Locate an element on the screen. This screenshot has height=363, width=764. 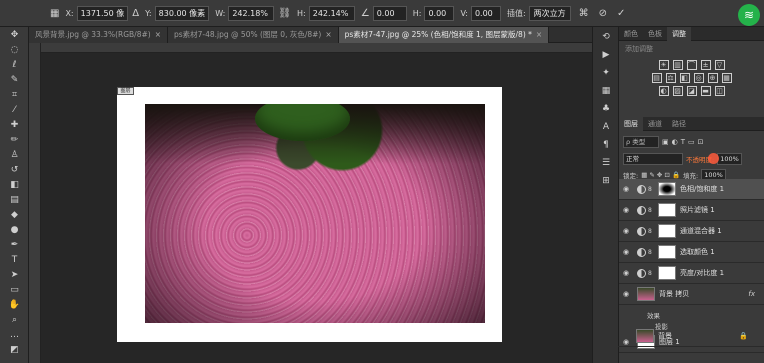
layer-filter-select: ρ 类型 is located at coordinates (641, 142).